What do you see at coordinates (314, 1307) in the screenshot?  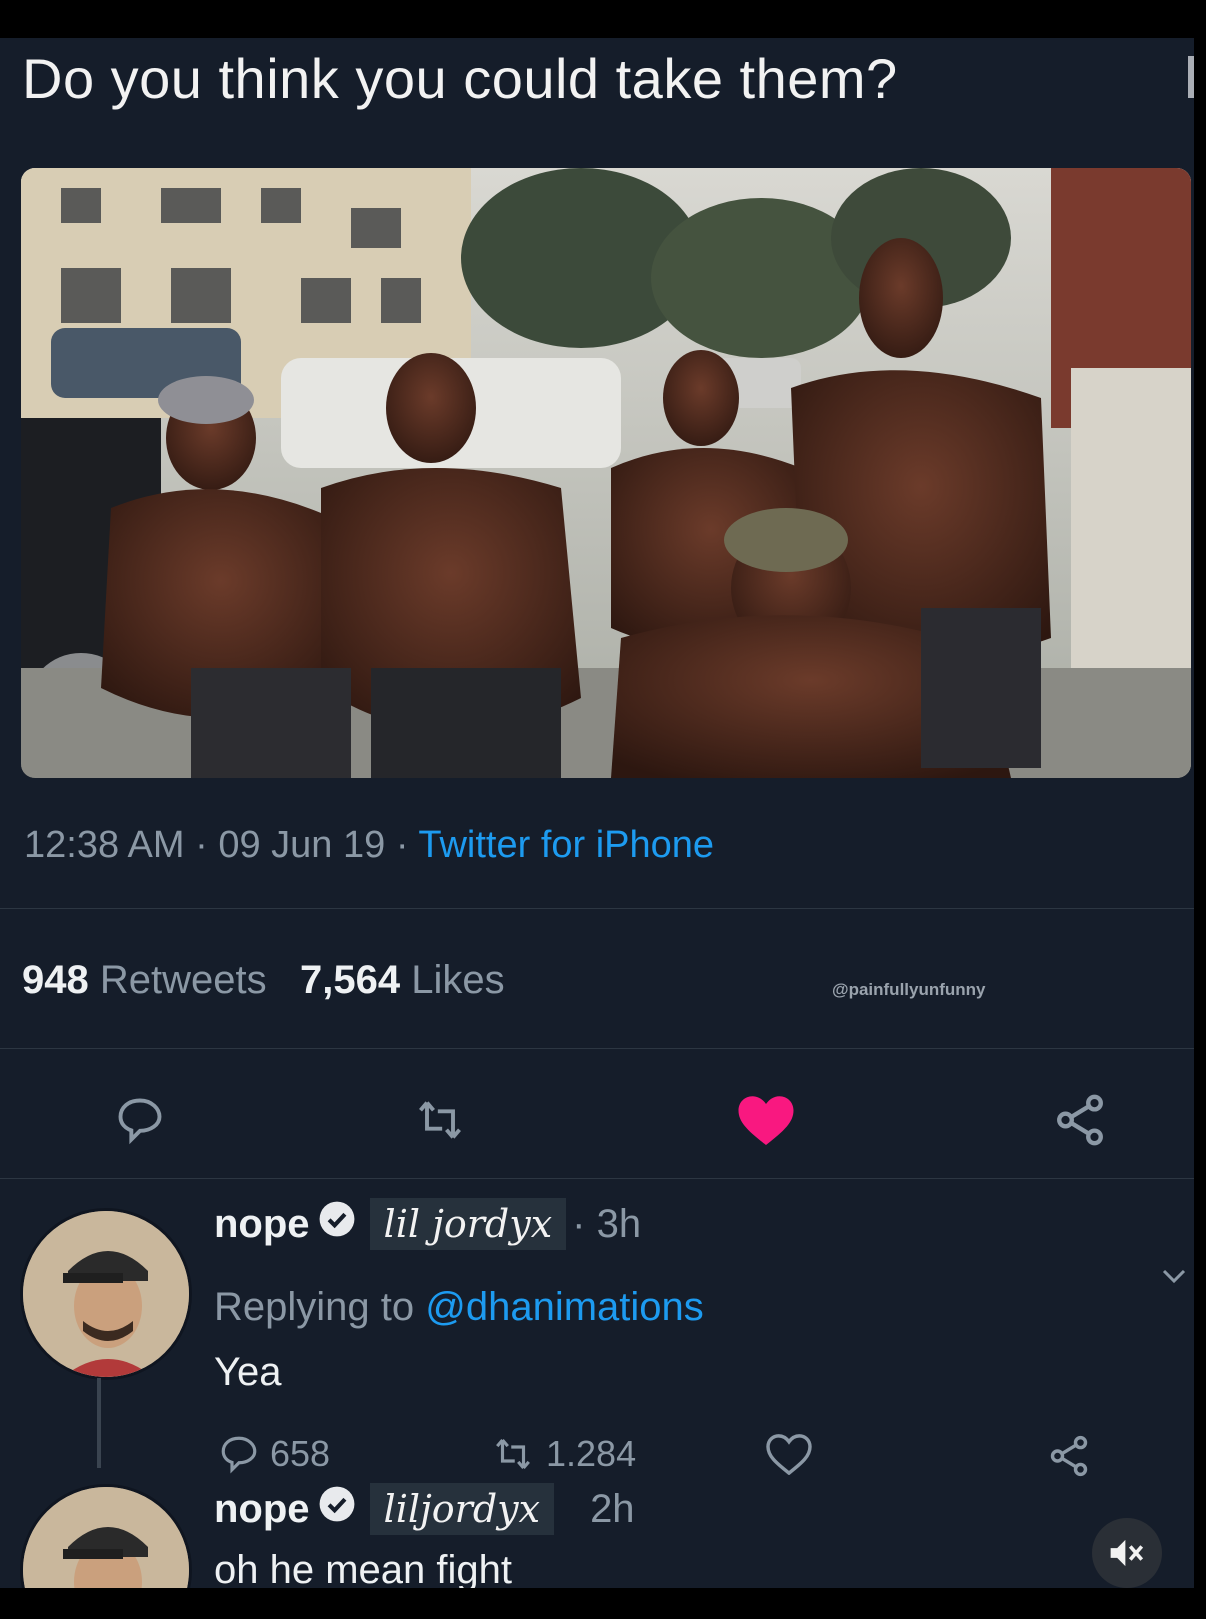 I see `replying-prefix: Replying to` at bounding box center [314, 1307].